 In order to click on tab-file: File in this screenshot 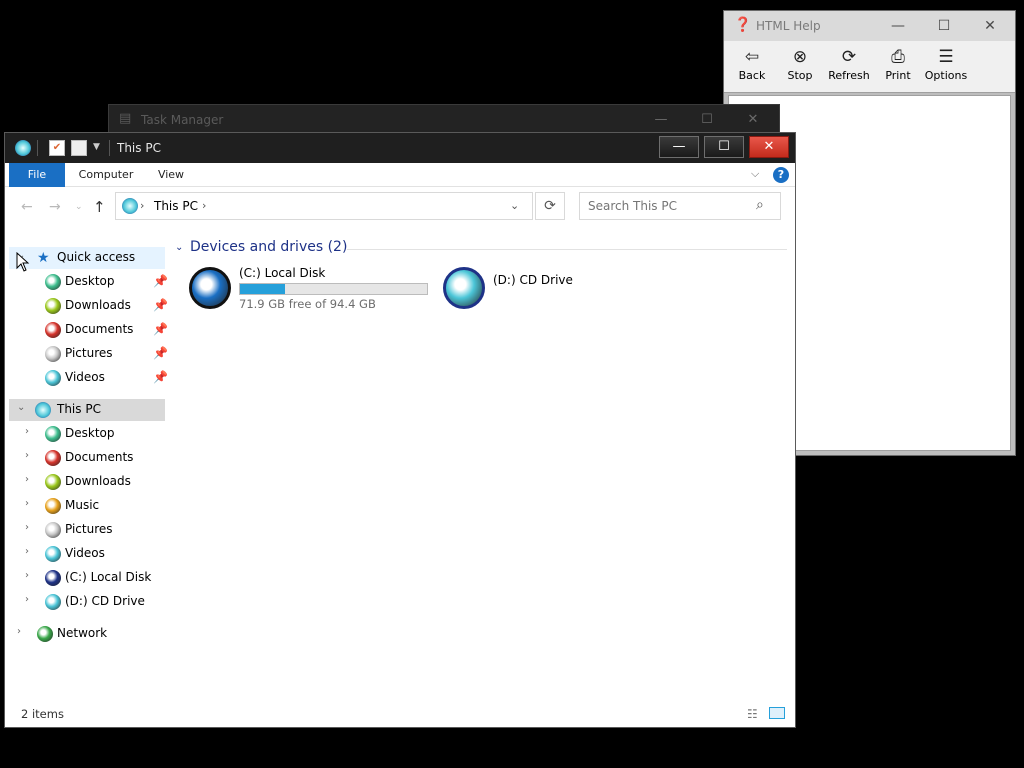, I will do `click(37, 175)`.